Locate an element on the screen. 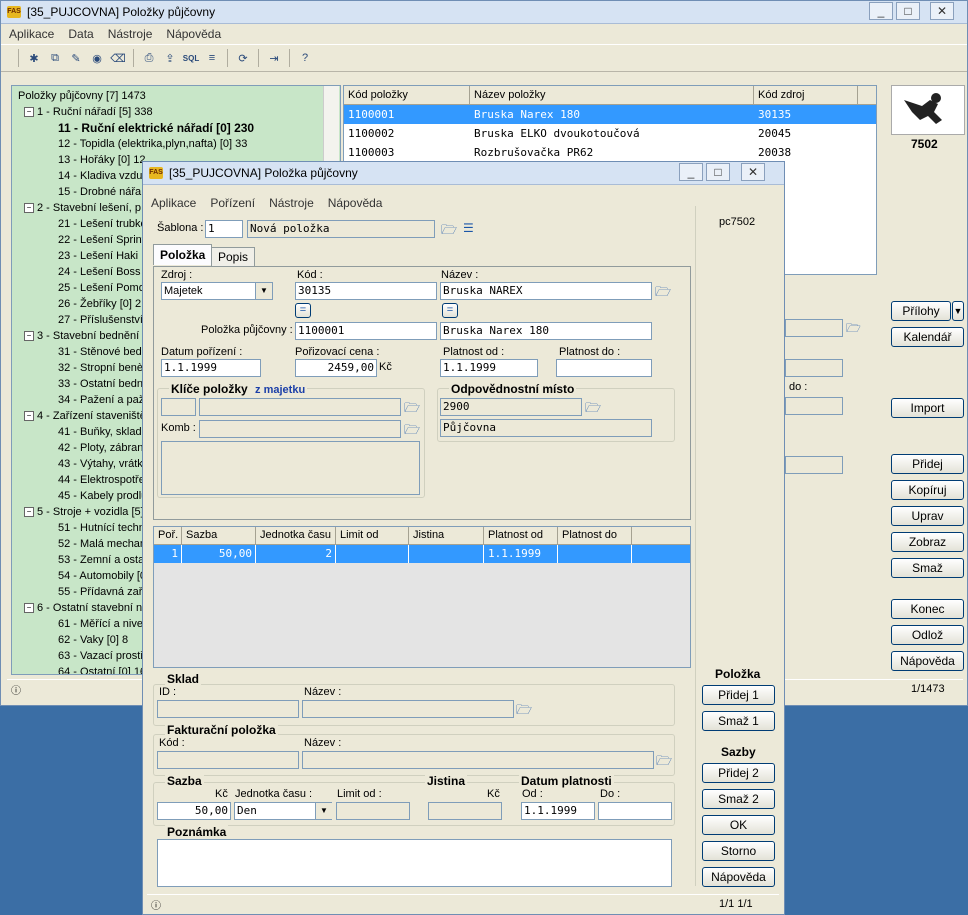 The width and height of the screenshot is (968, 915). template-list-icon: ☰ is located at coordinates (471, 228).